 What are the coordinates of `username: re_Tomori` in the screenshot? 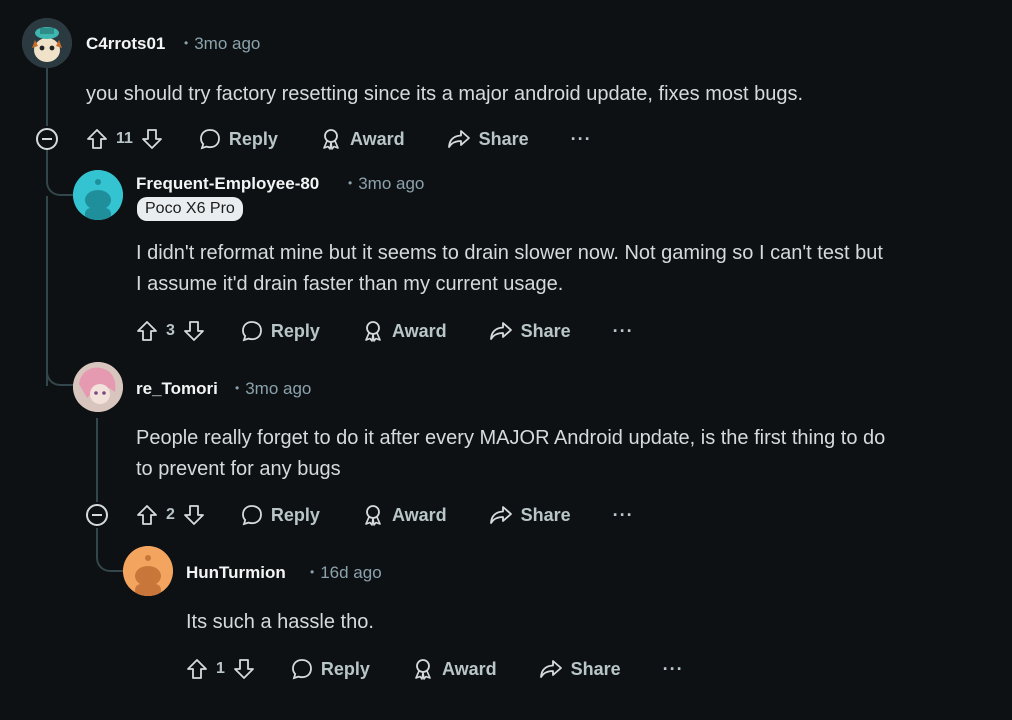 It's located at (177, 389).